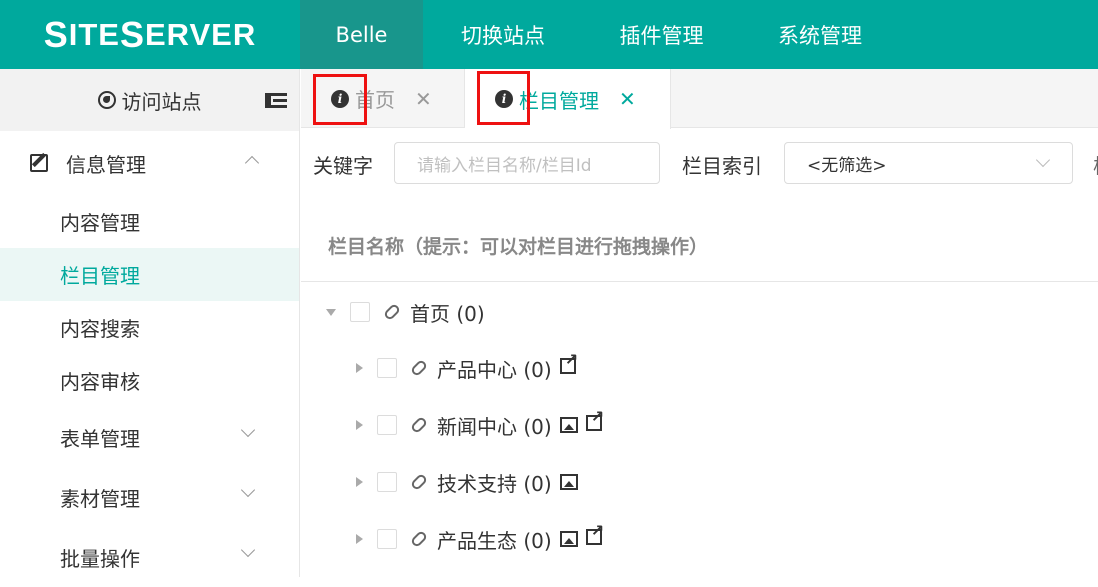  What do you see at coordinates (1095, 164) in the screenshot?
I see `truncated-label: 栏` at bounding box center [1095, 164].